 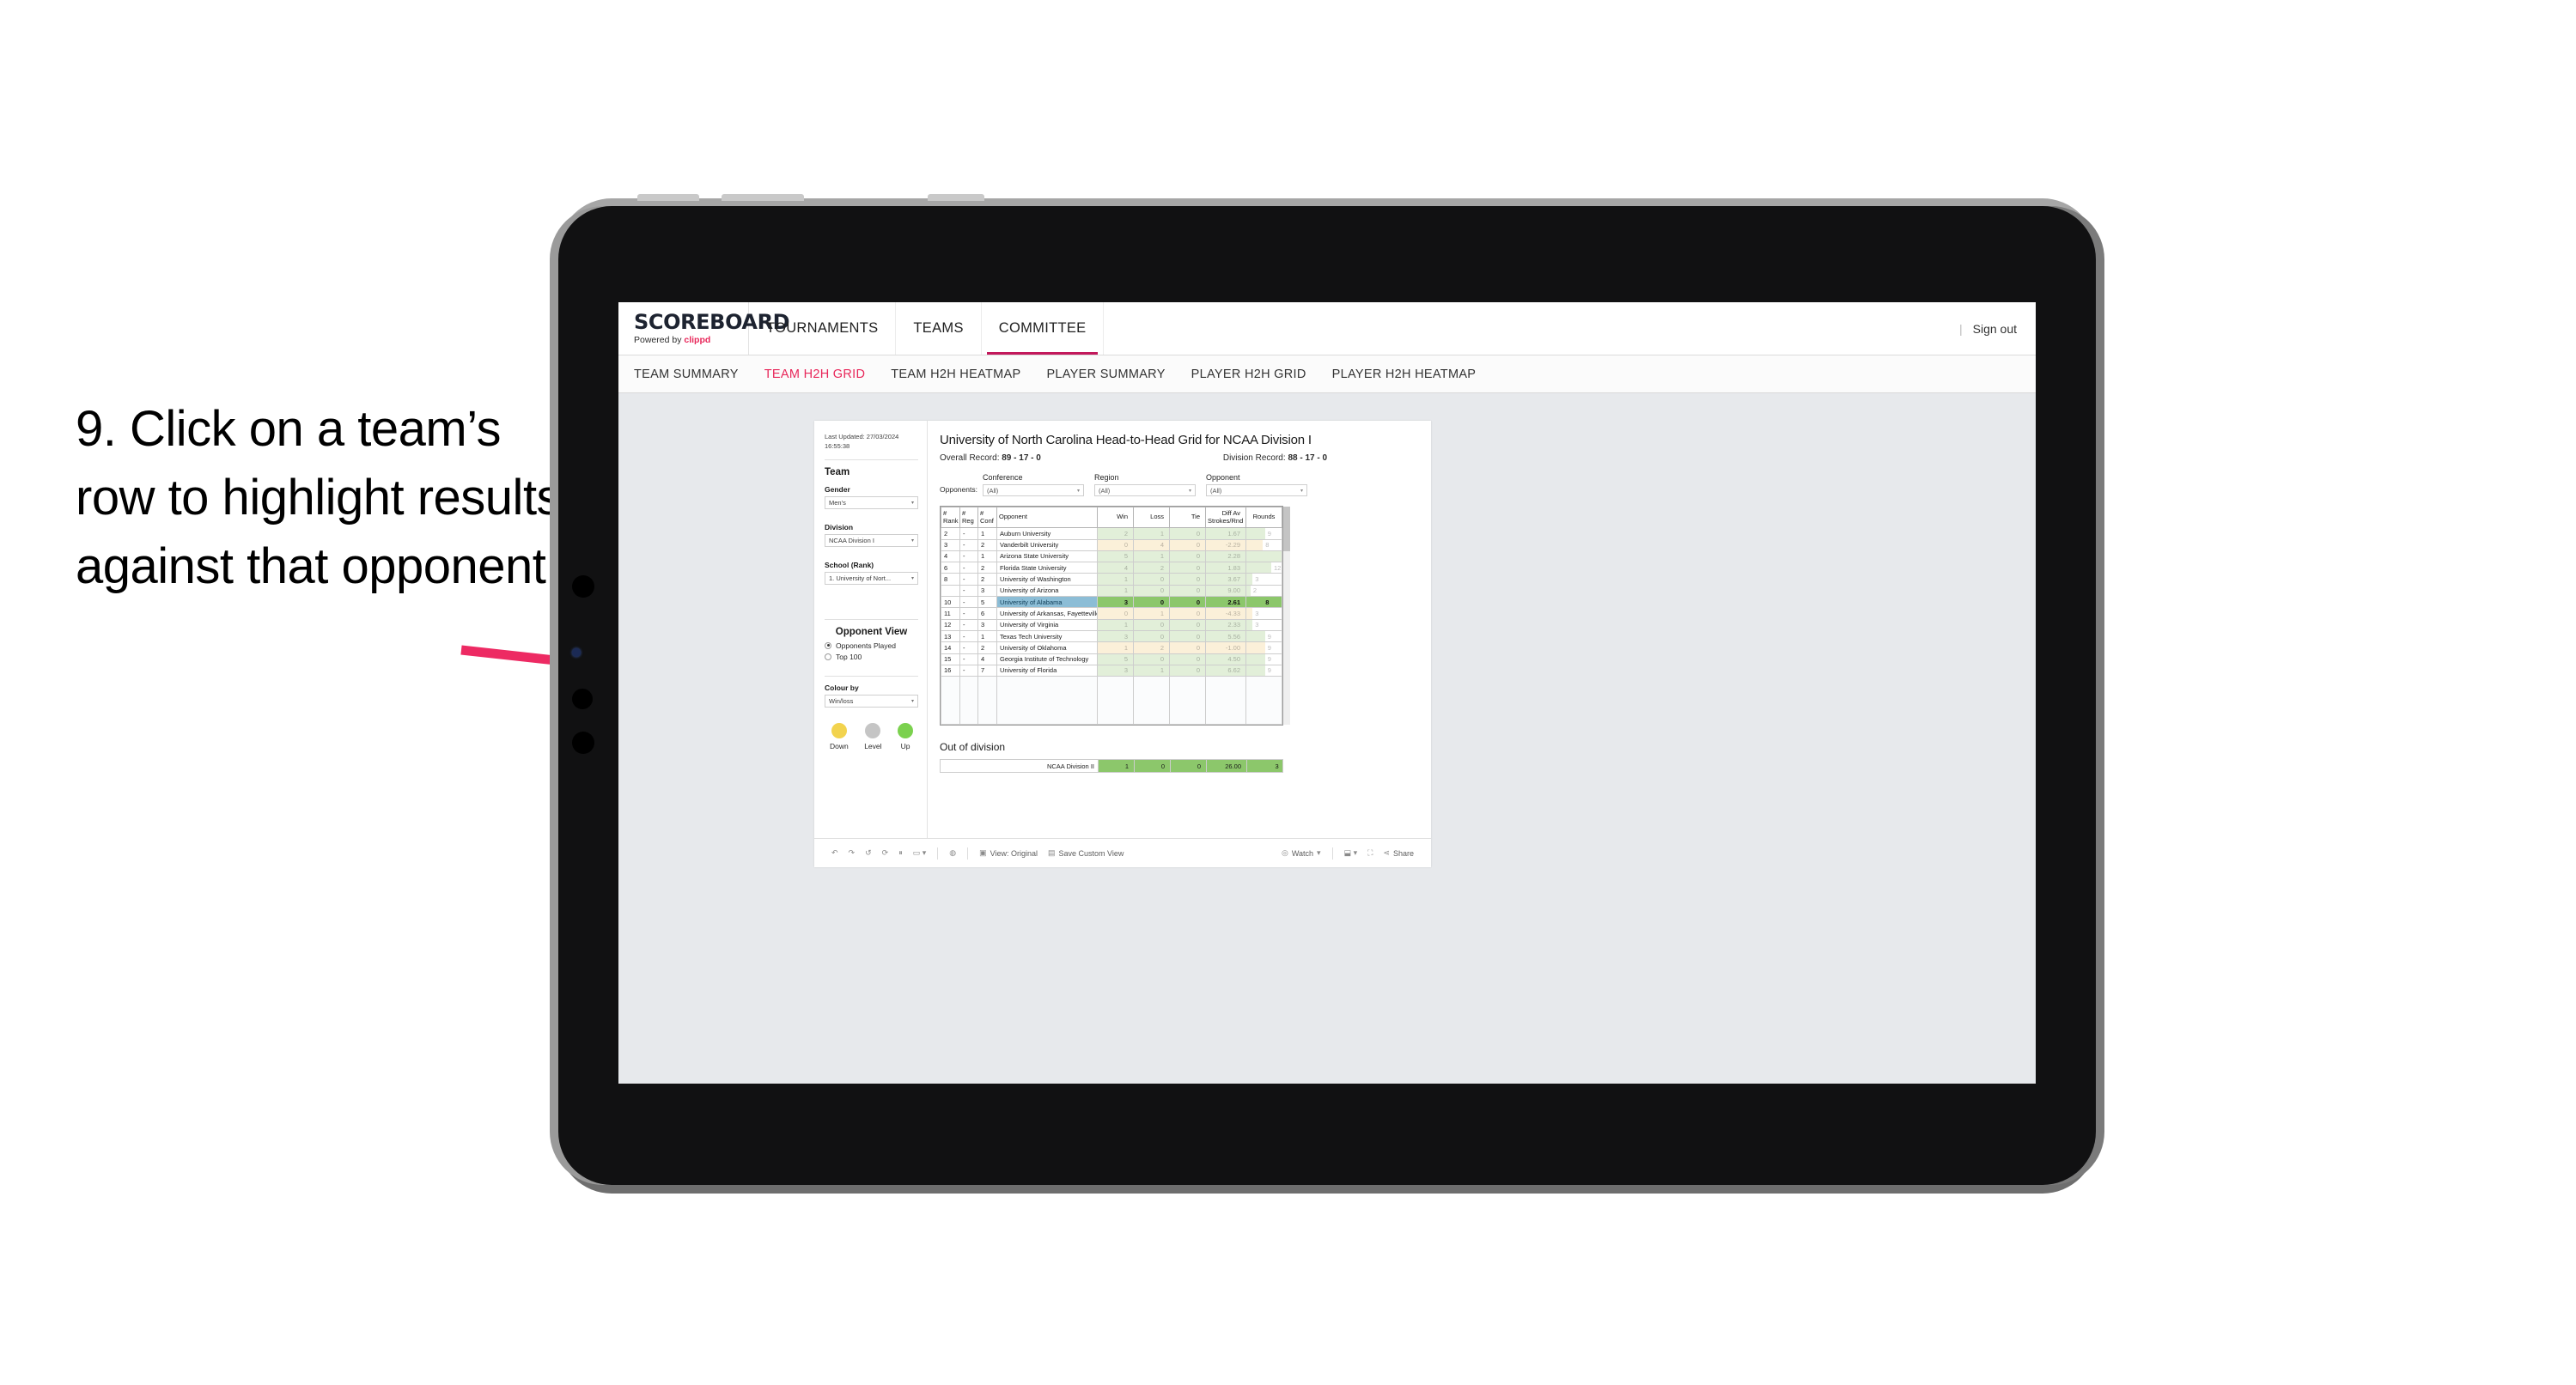 What do you see at coordinates (1111, 568) in the screenshot?
I see `table-row: 6-2 Florida State University 4 2 0 1.83 12` at bounding box center [1111, 568].